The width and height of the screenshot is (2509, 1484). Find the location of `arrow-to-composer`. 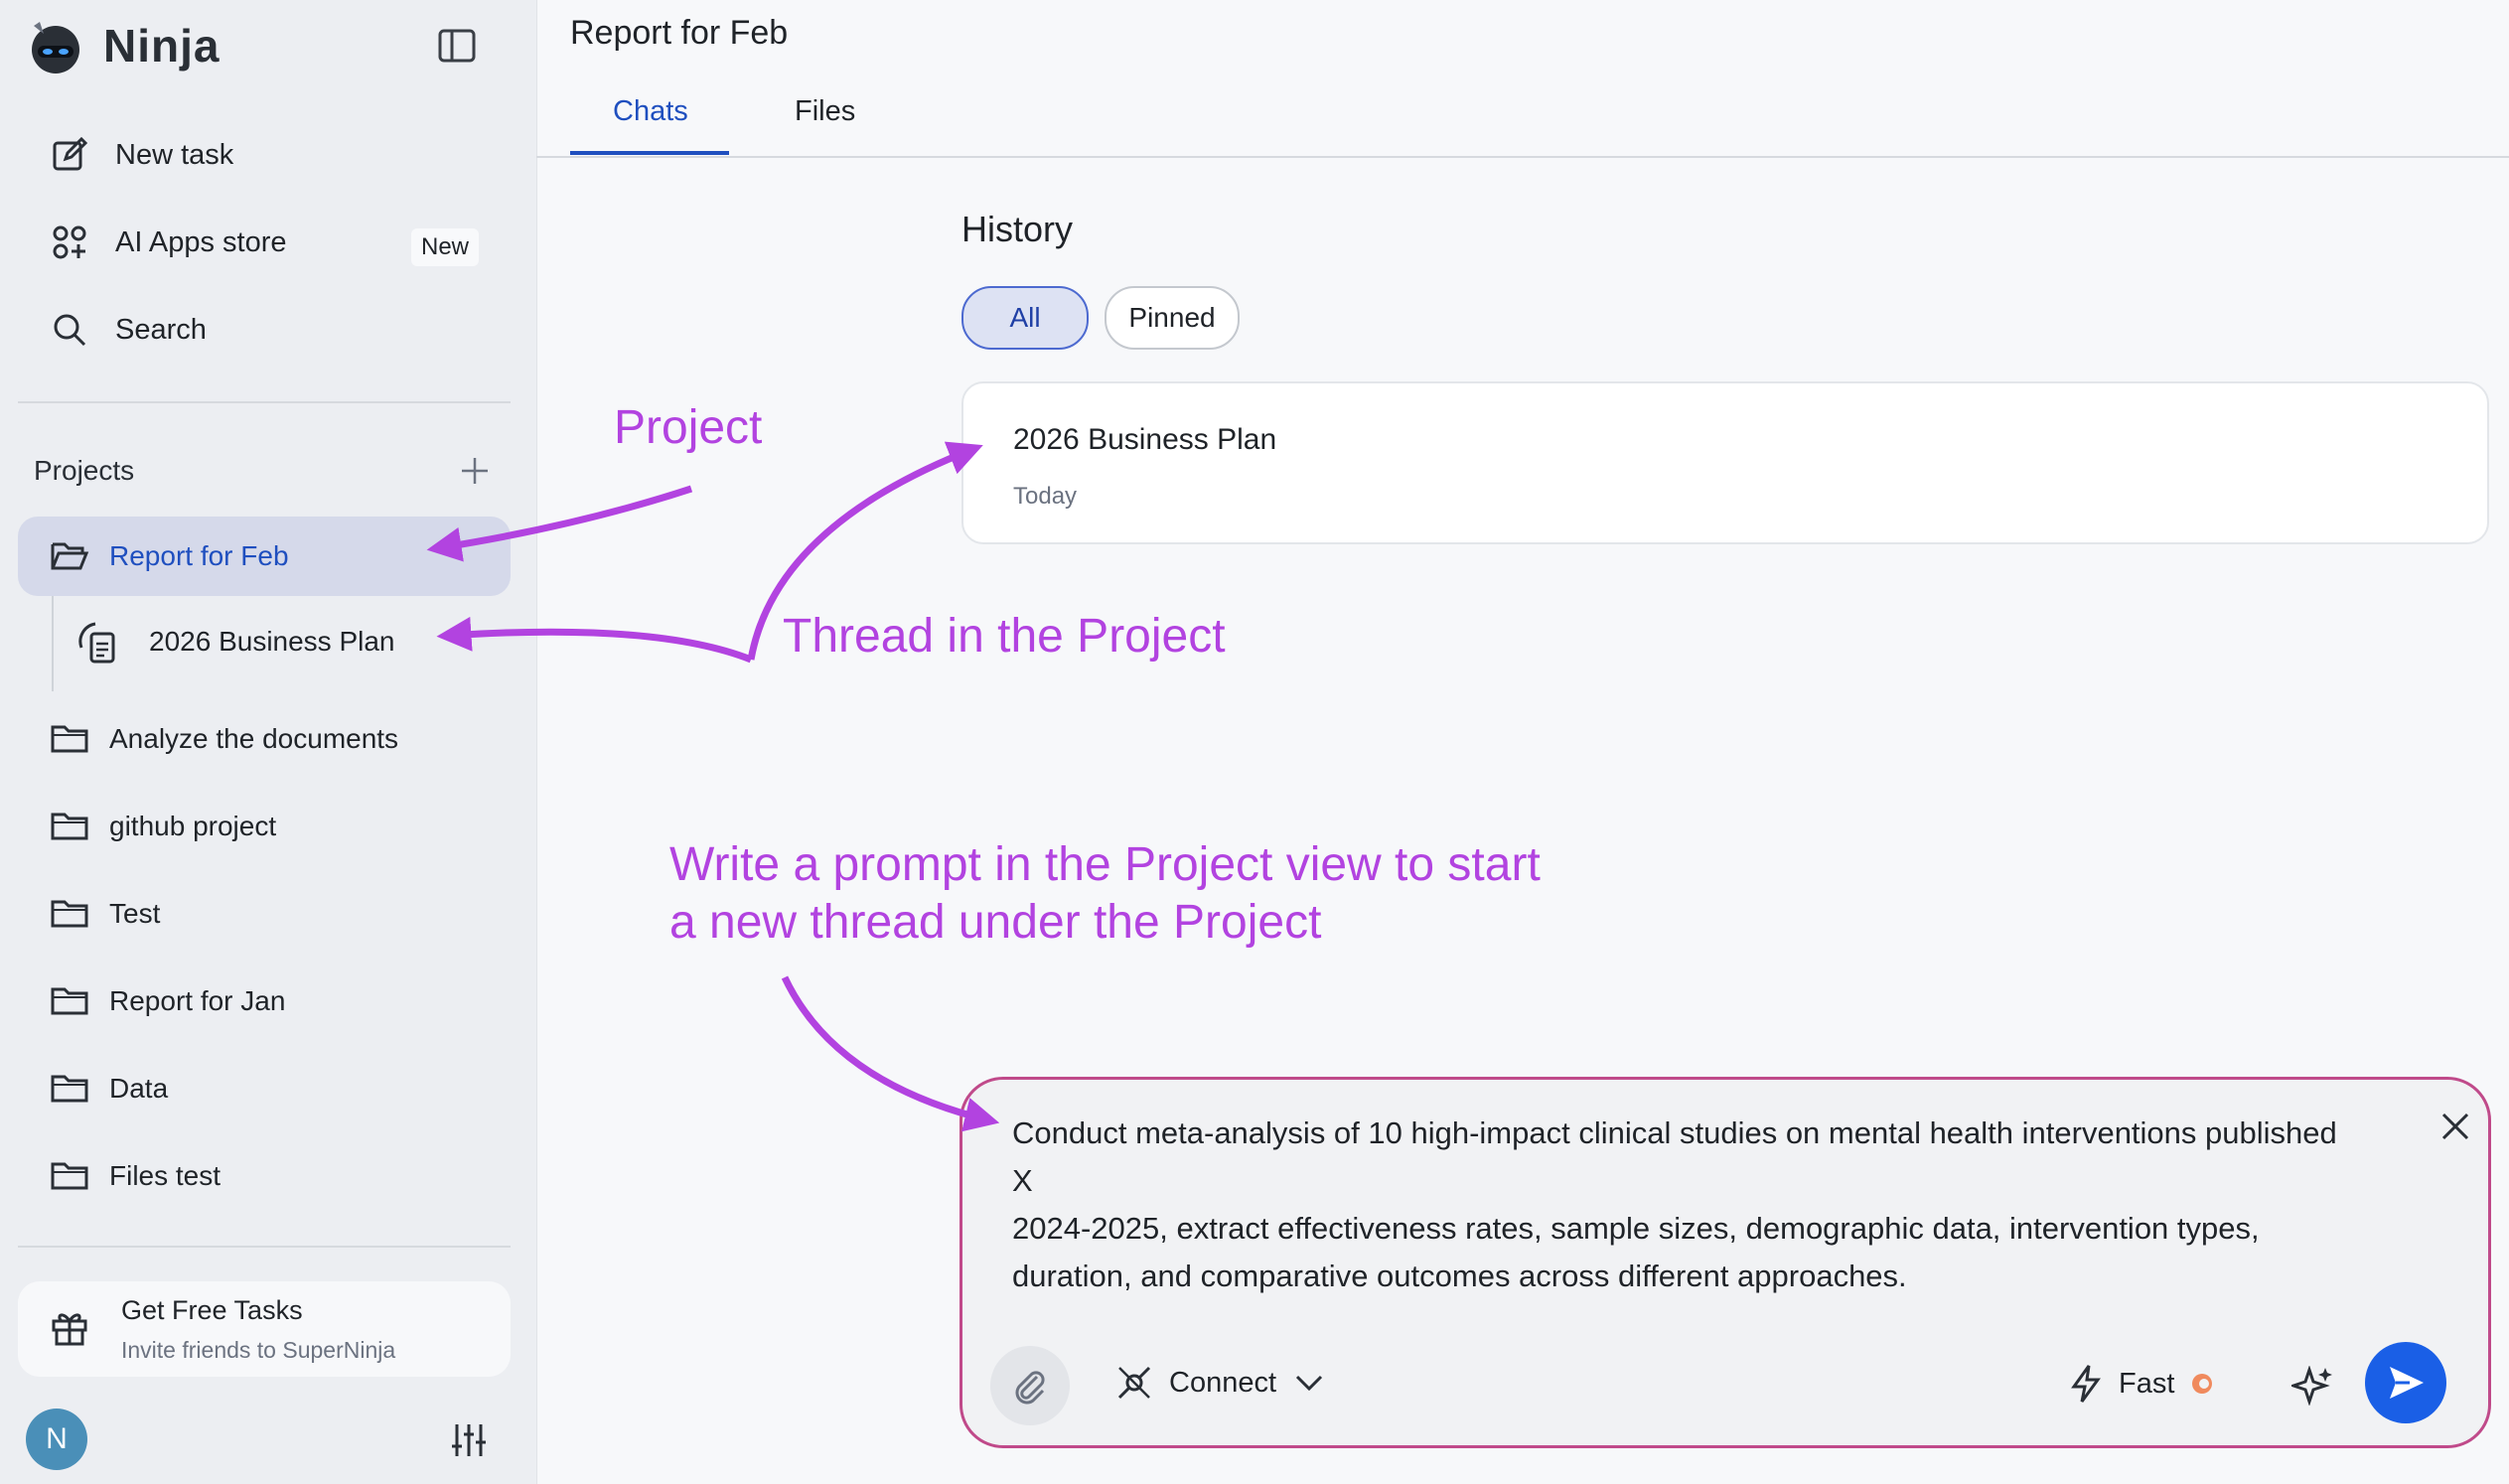

arrow-to-composer is located at coordinates (890, 1053).